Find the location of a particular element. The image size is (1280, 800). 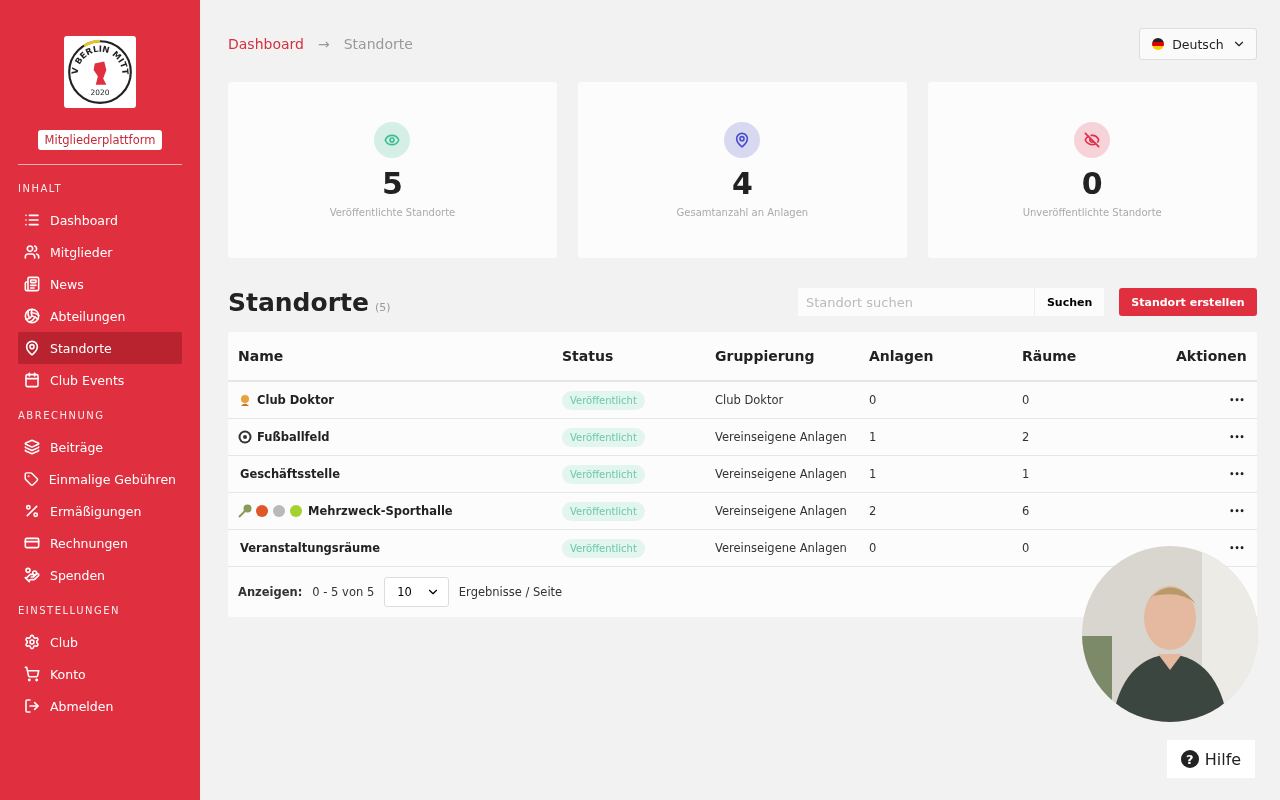

stat-value: 5 is located at coordinates (392, 183).